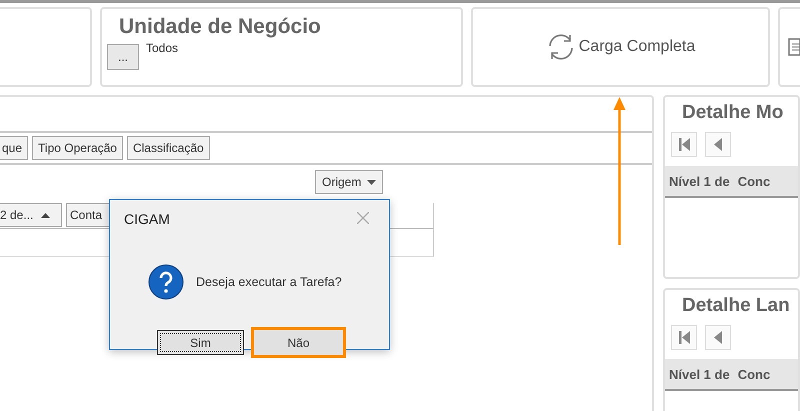 The image size is (800, 411). What do you see at coordinates (162, 48) in the screenshot?
I see `filter-value: Todos` at bounding box center [162, 48].